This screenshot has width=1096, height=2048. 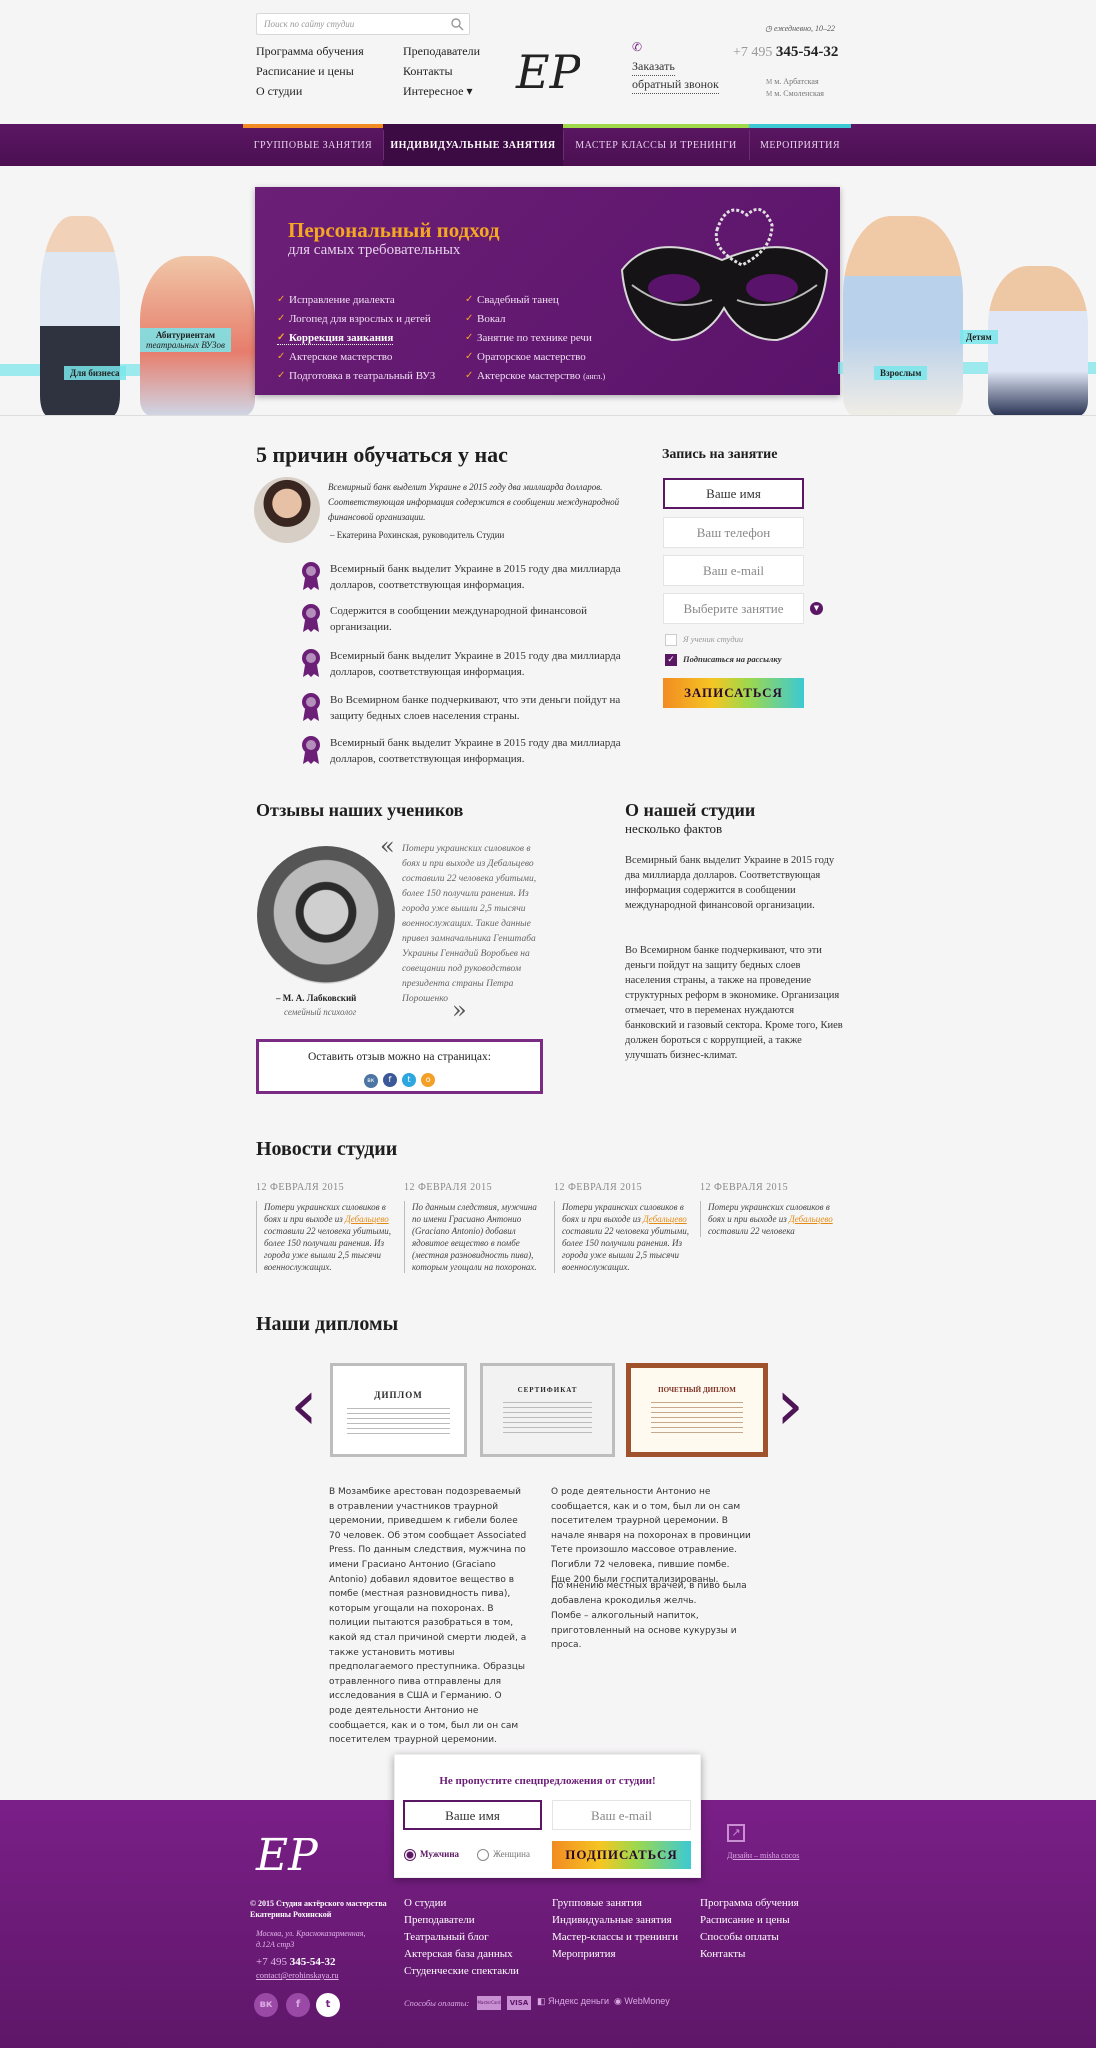 What do you see at coordinates (749, 1903) in the screenshot?
I see `footer-link: Программа обучения` at bounding box center [749, 1903].